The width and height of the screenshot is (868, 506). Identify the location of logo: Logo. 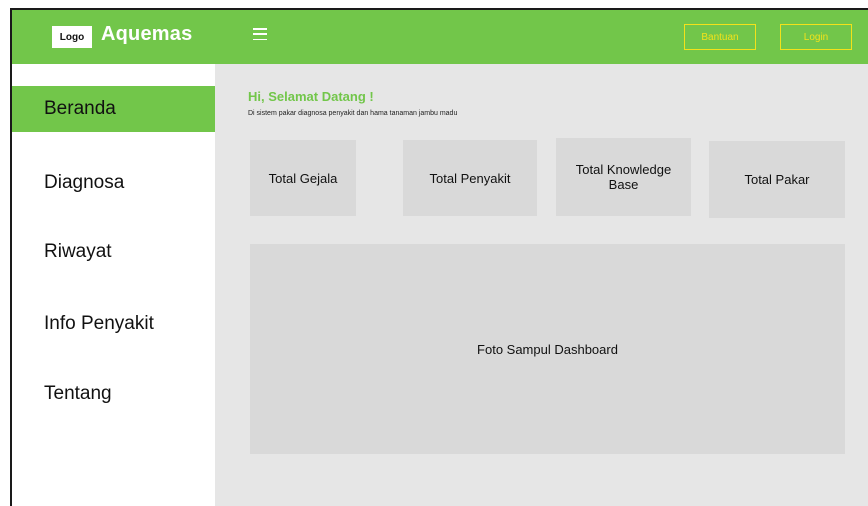
(72, 37).